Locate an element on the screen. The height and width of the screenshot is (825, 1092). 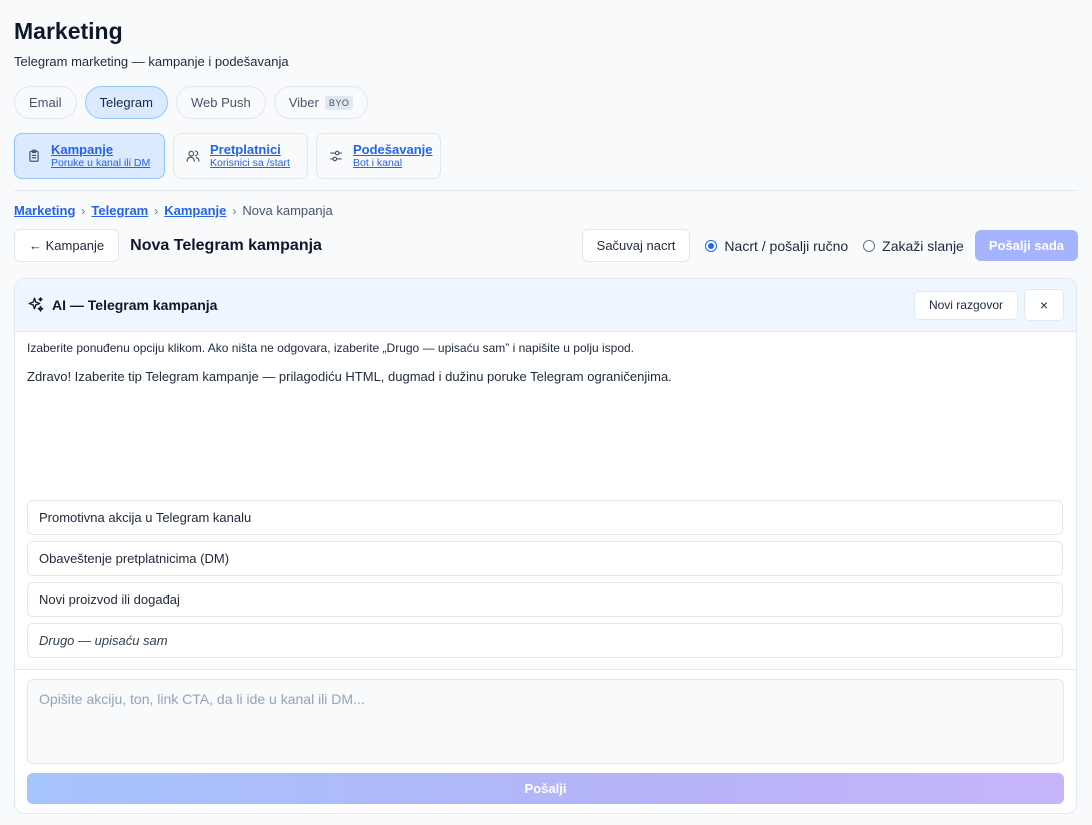
send-now-button: Pošalji sada is located at coordinates (1026, 245).